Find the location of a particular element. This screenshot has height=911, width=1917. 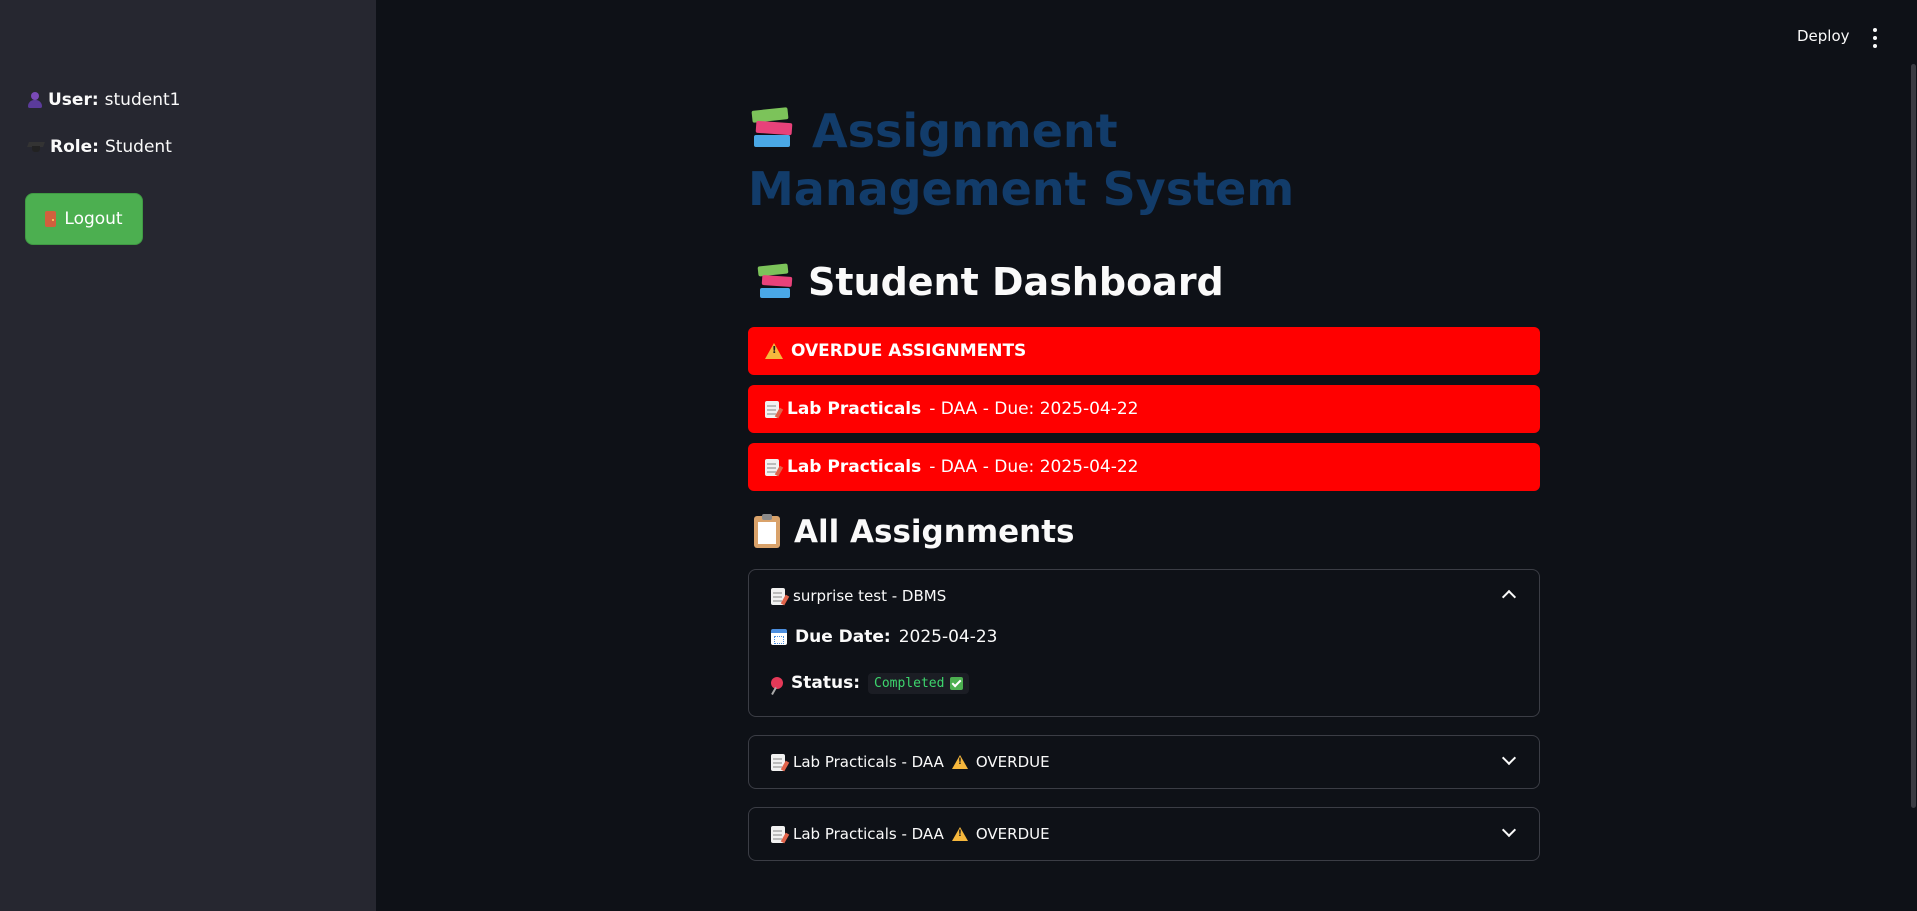

logout-label: Logout is located at coordinates (93, 219).